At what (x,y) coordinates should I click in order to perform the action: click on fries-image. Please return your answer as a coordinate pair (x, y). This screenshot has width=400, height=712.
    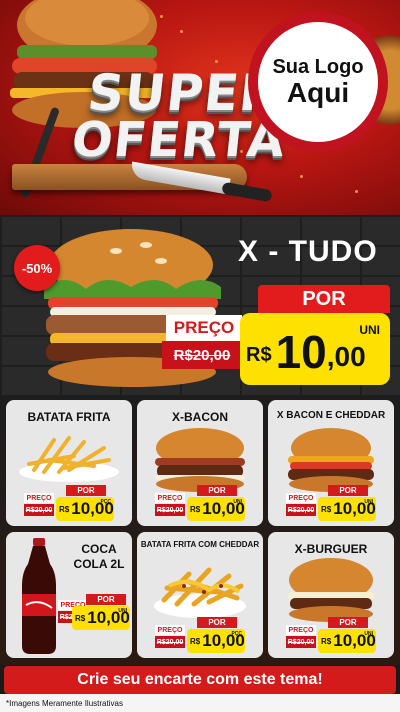
    Looking at the image, I should click on (69, 459).